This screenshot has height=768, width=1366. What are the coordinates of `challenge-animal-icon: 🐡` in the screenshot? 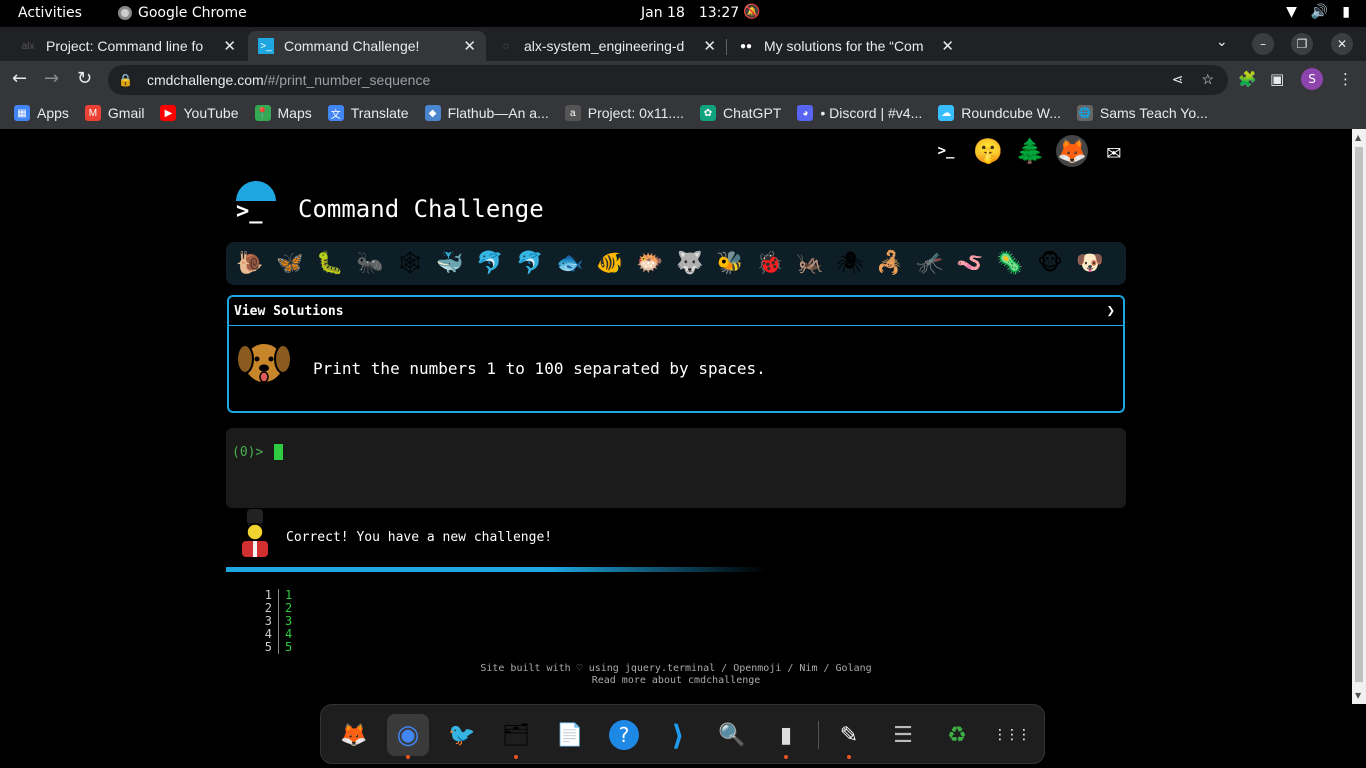 It's located at (650, 264).